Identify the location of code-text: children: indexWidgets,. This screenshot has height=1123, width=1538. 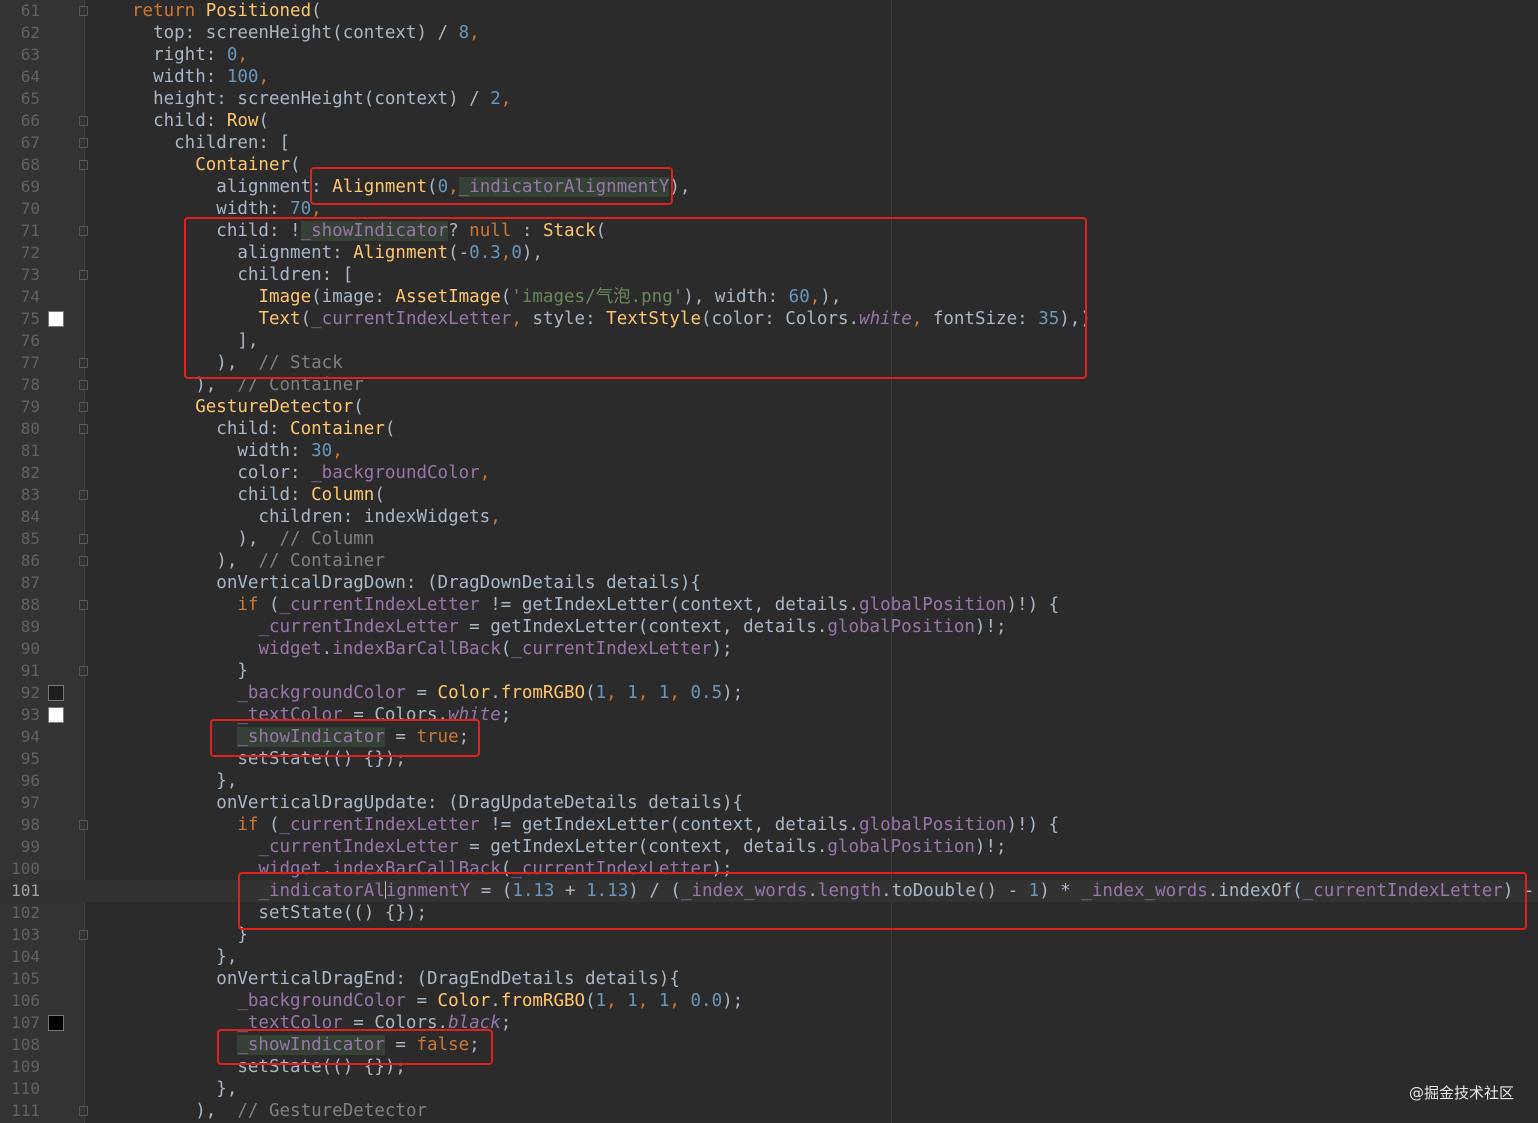
(316, 517).